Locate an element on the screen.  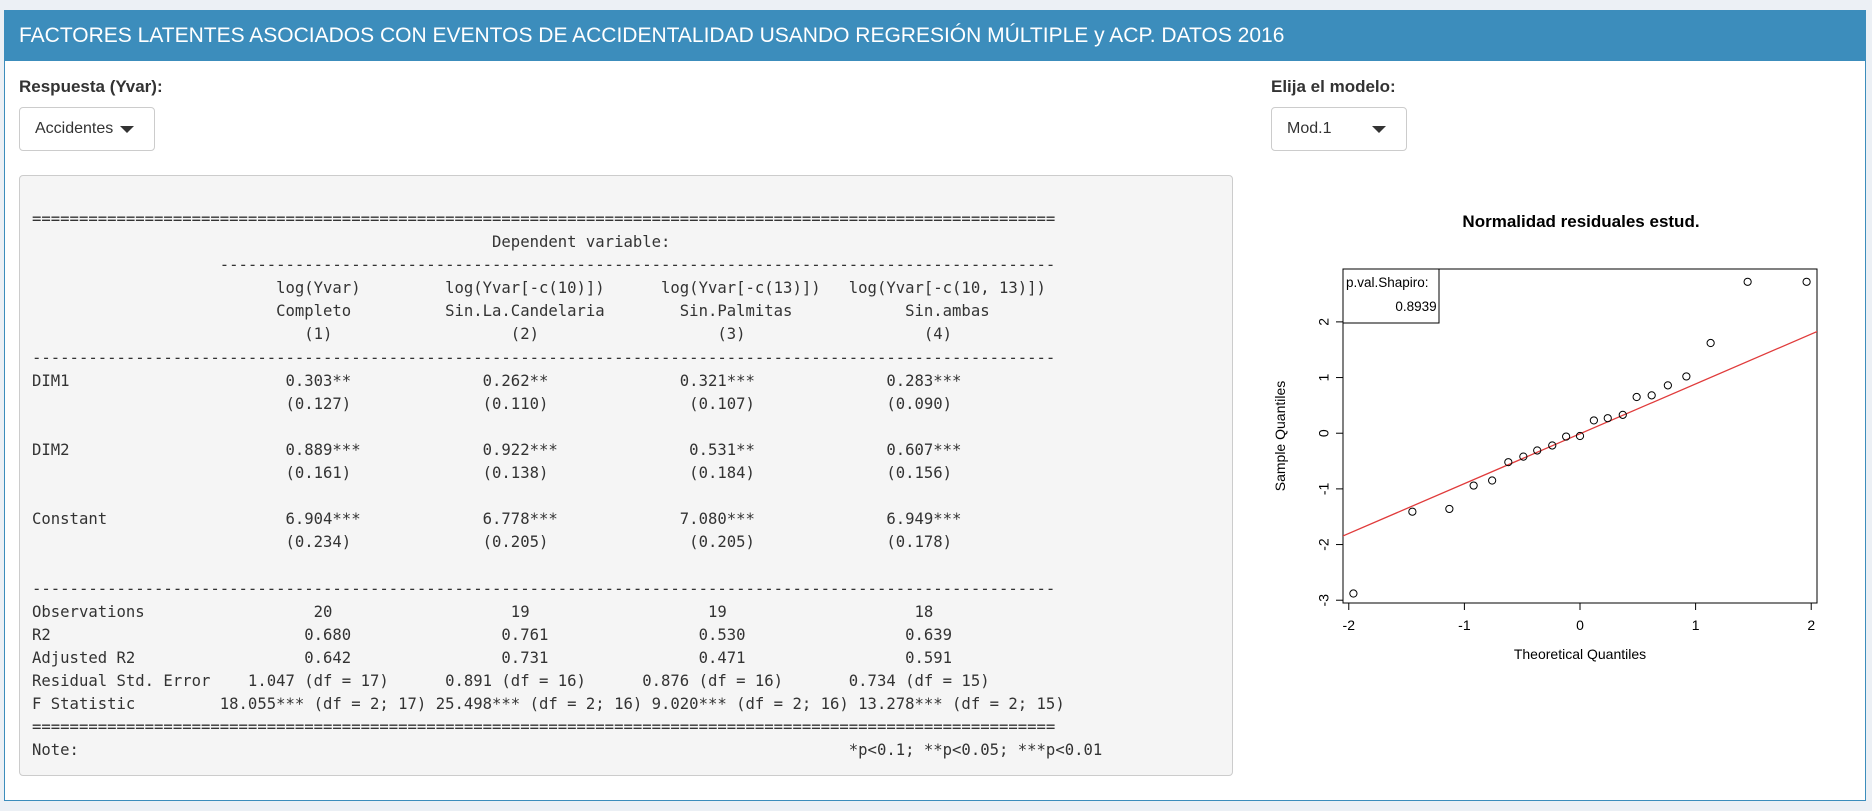
x-tick-label: -2 is located at coordinates (1349, 625).